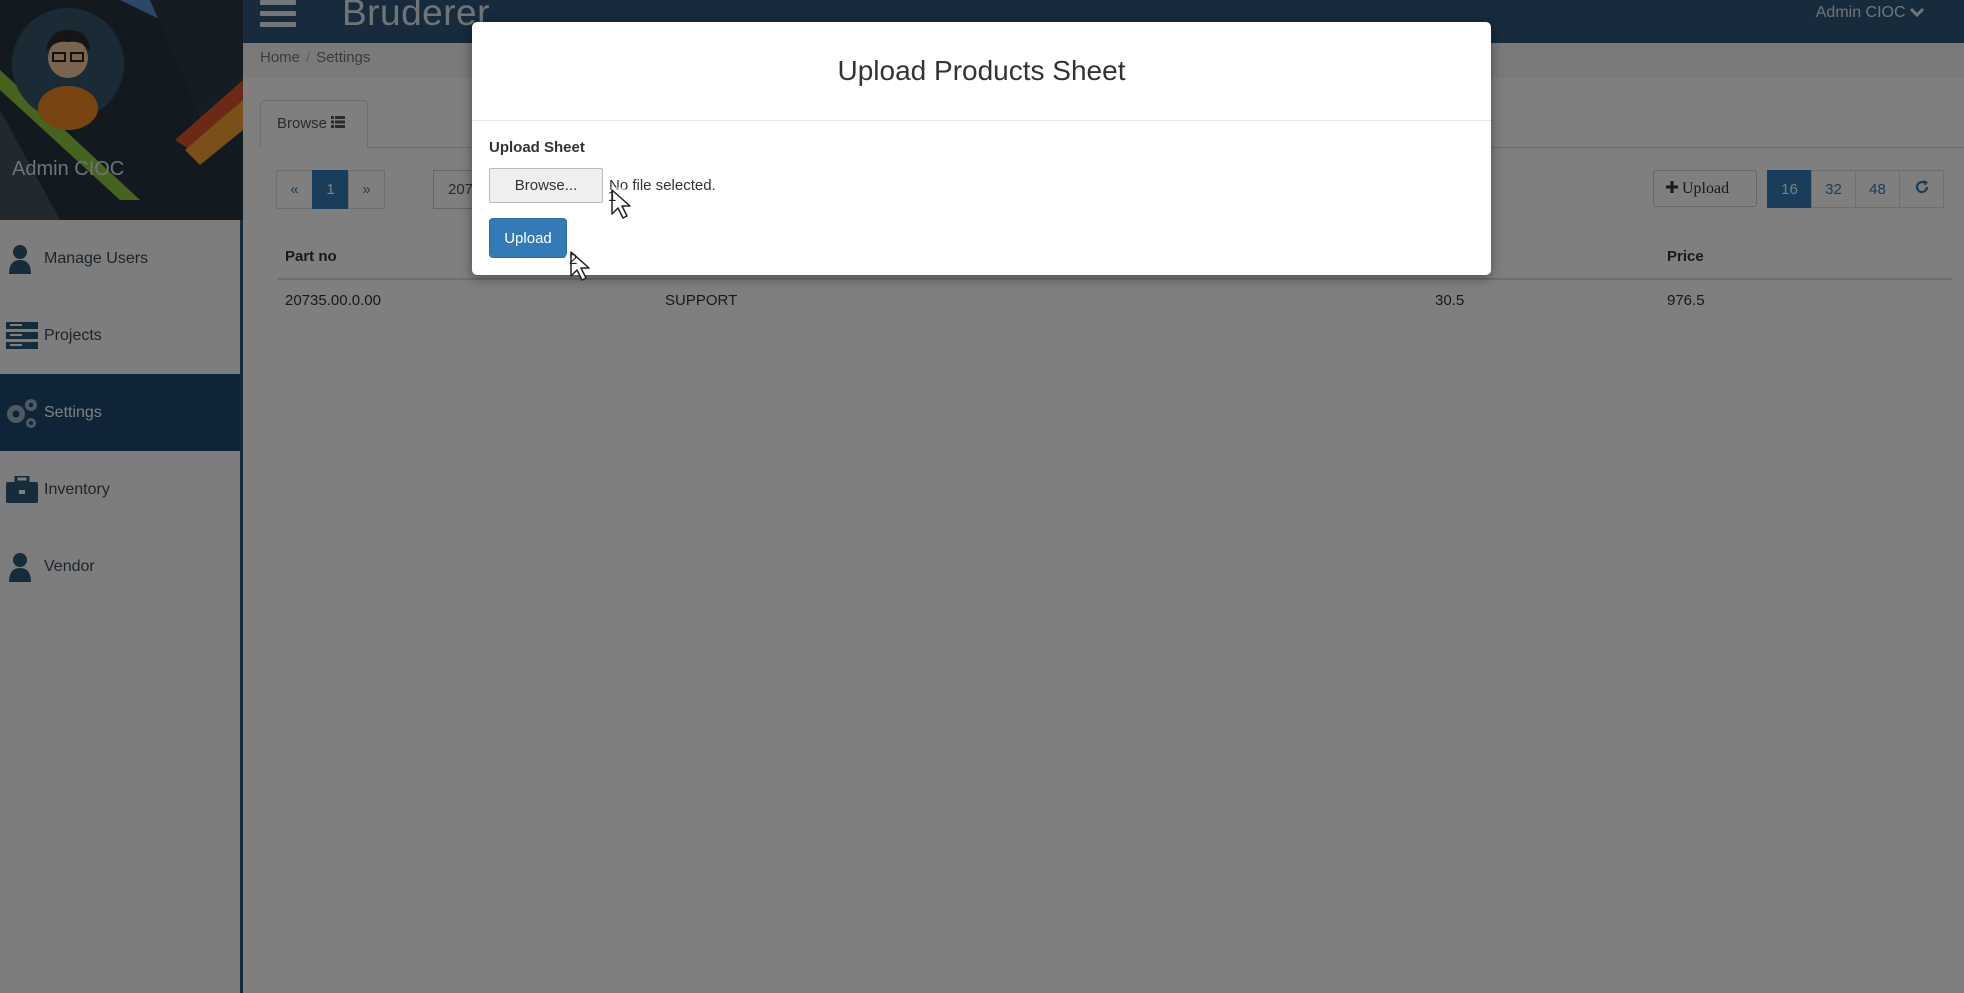  Describe the element at coordinates (528, 238) in the screenshot. I see `upload-submit-button: Upload` at that location.